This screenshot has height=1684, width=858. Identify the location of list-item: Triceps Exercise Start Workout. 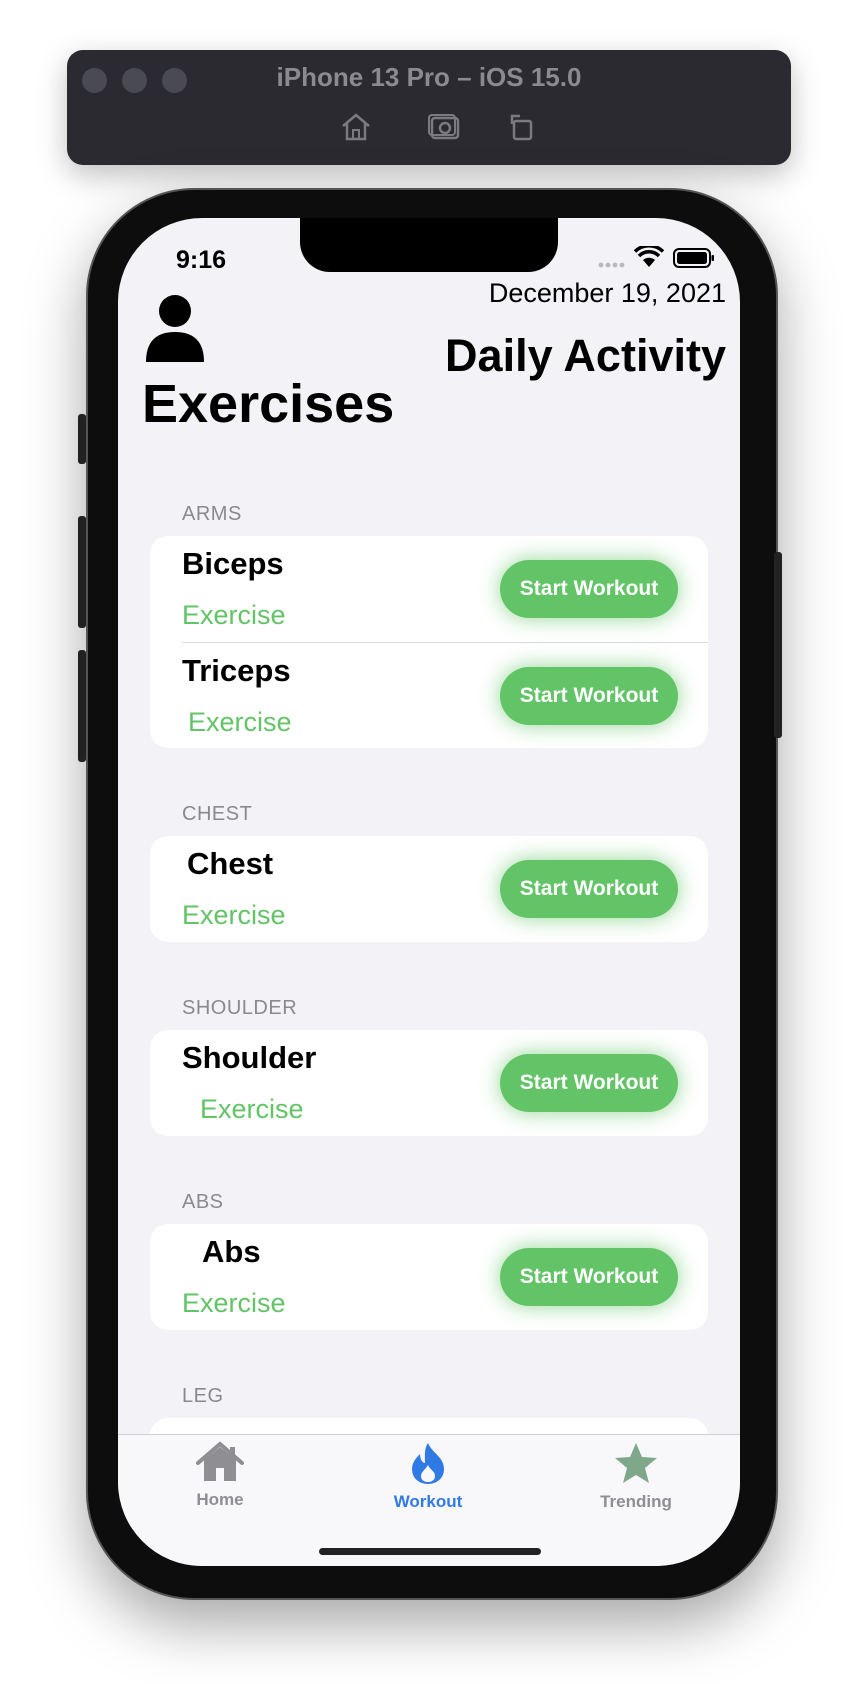
(445, 695).